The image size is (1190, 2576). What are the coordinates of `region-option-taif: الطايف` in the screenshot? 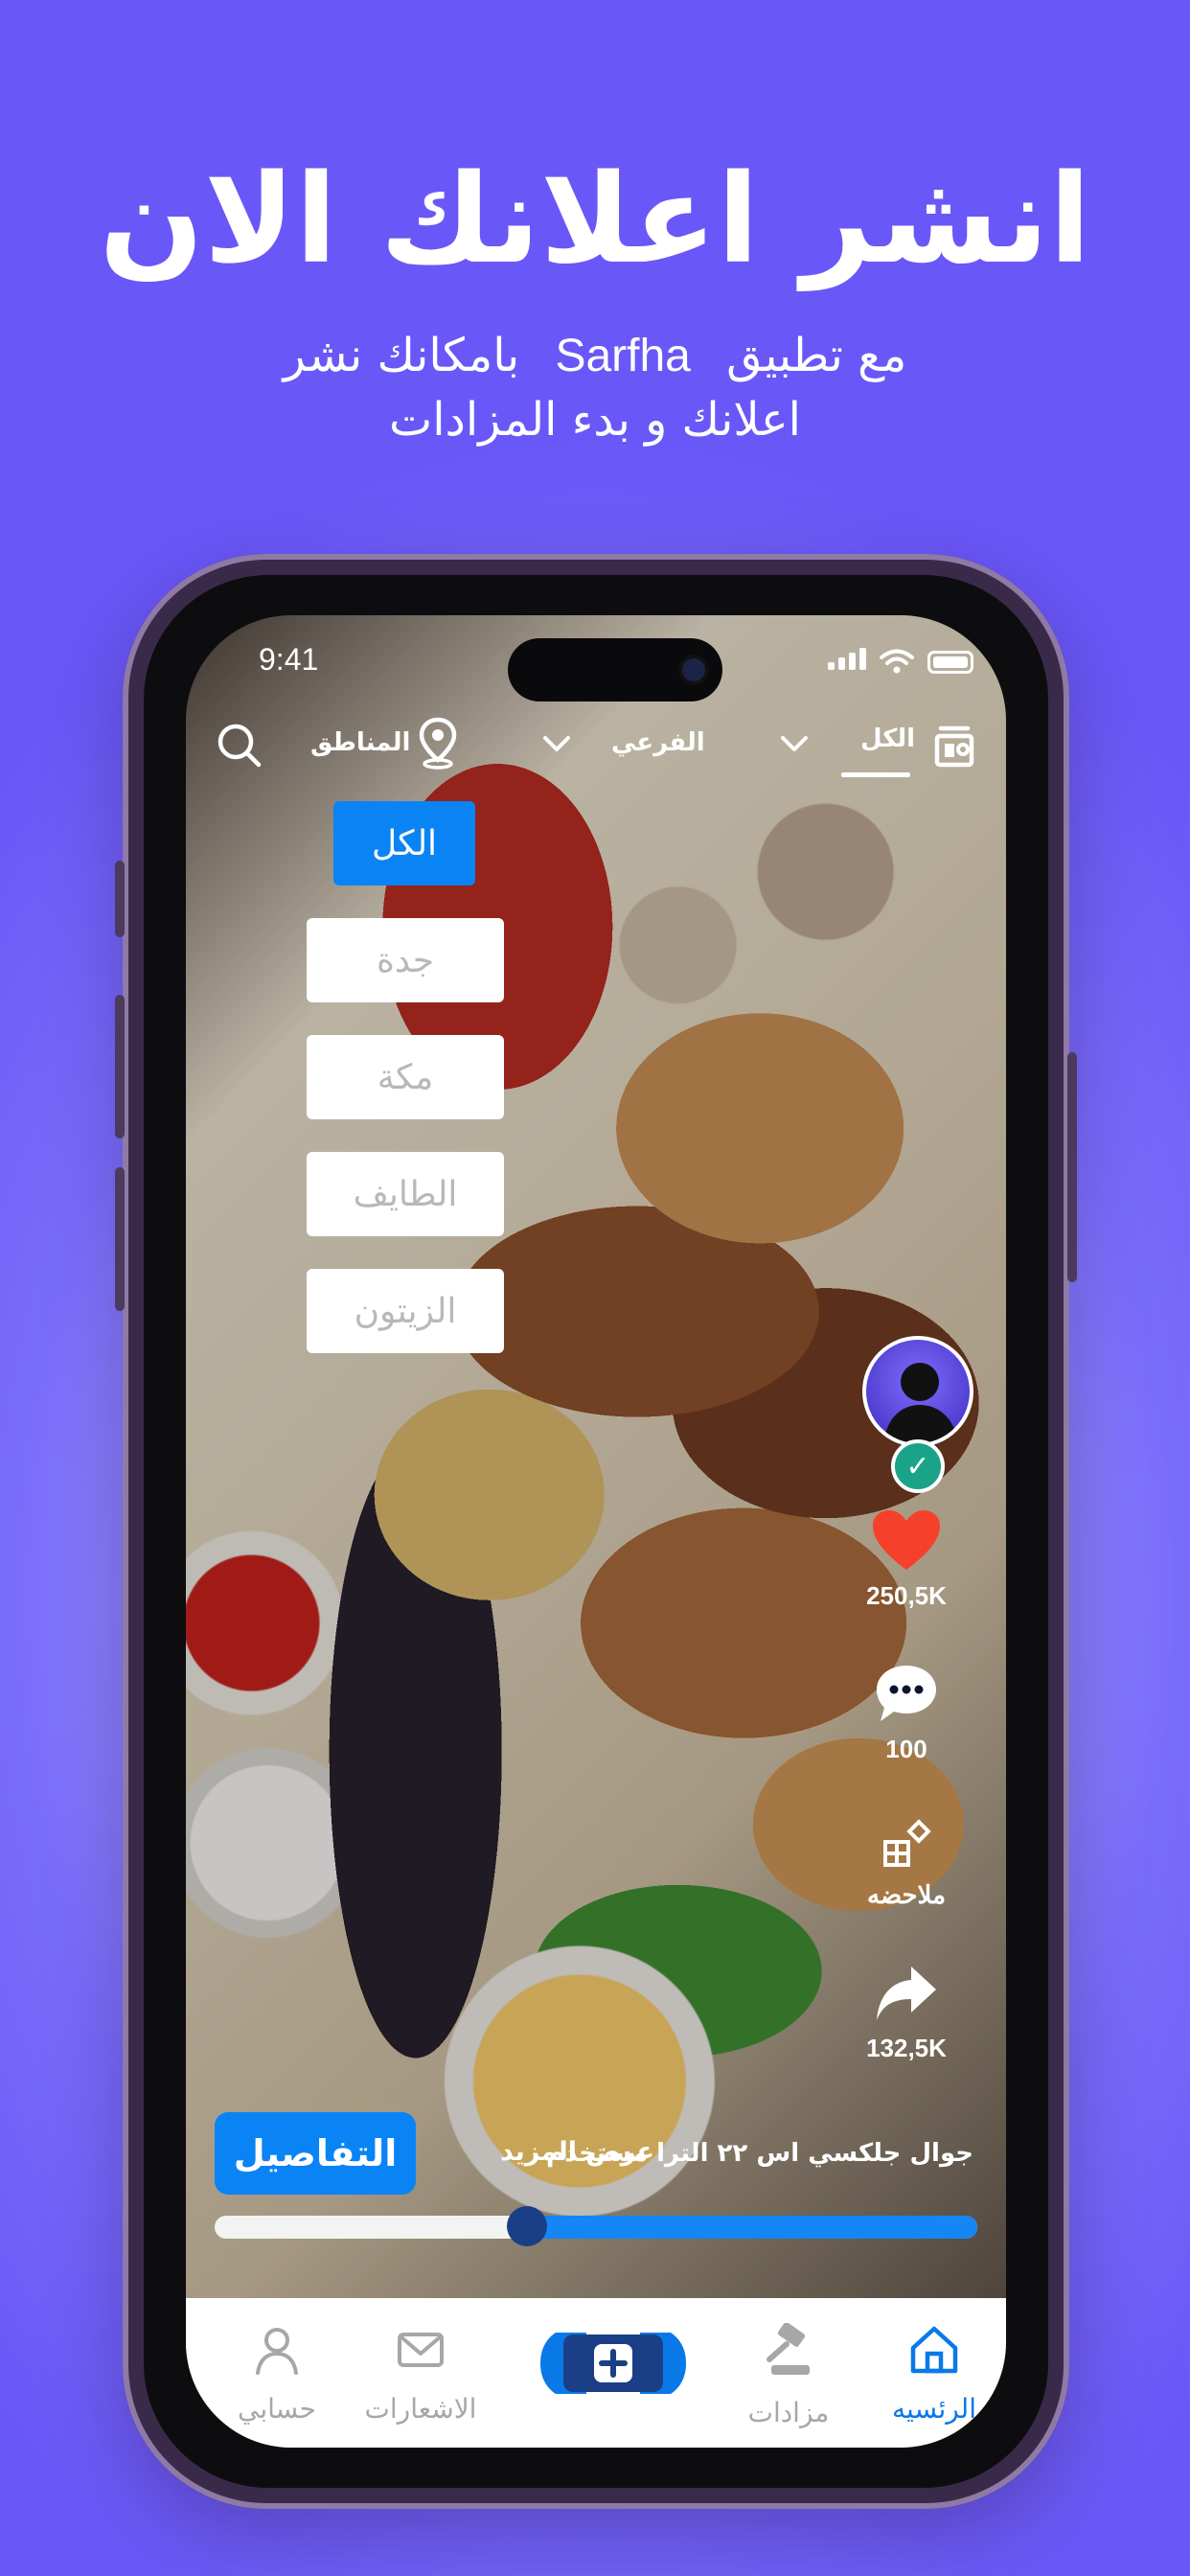 It's located at (405, 1194).